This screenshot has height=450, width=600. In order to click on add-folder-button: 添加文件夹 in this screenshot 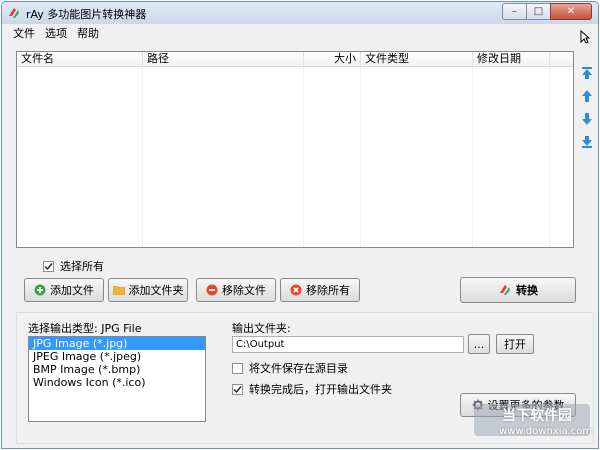, I will do `click(148, 290)`.